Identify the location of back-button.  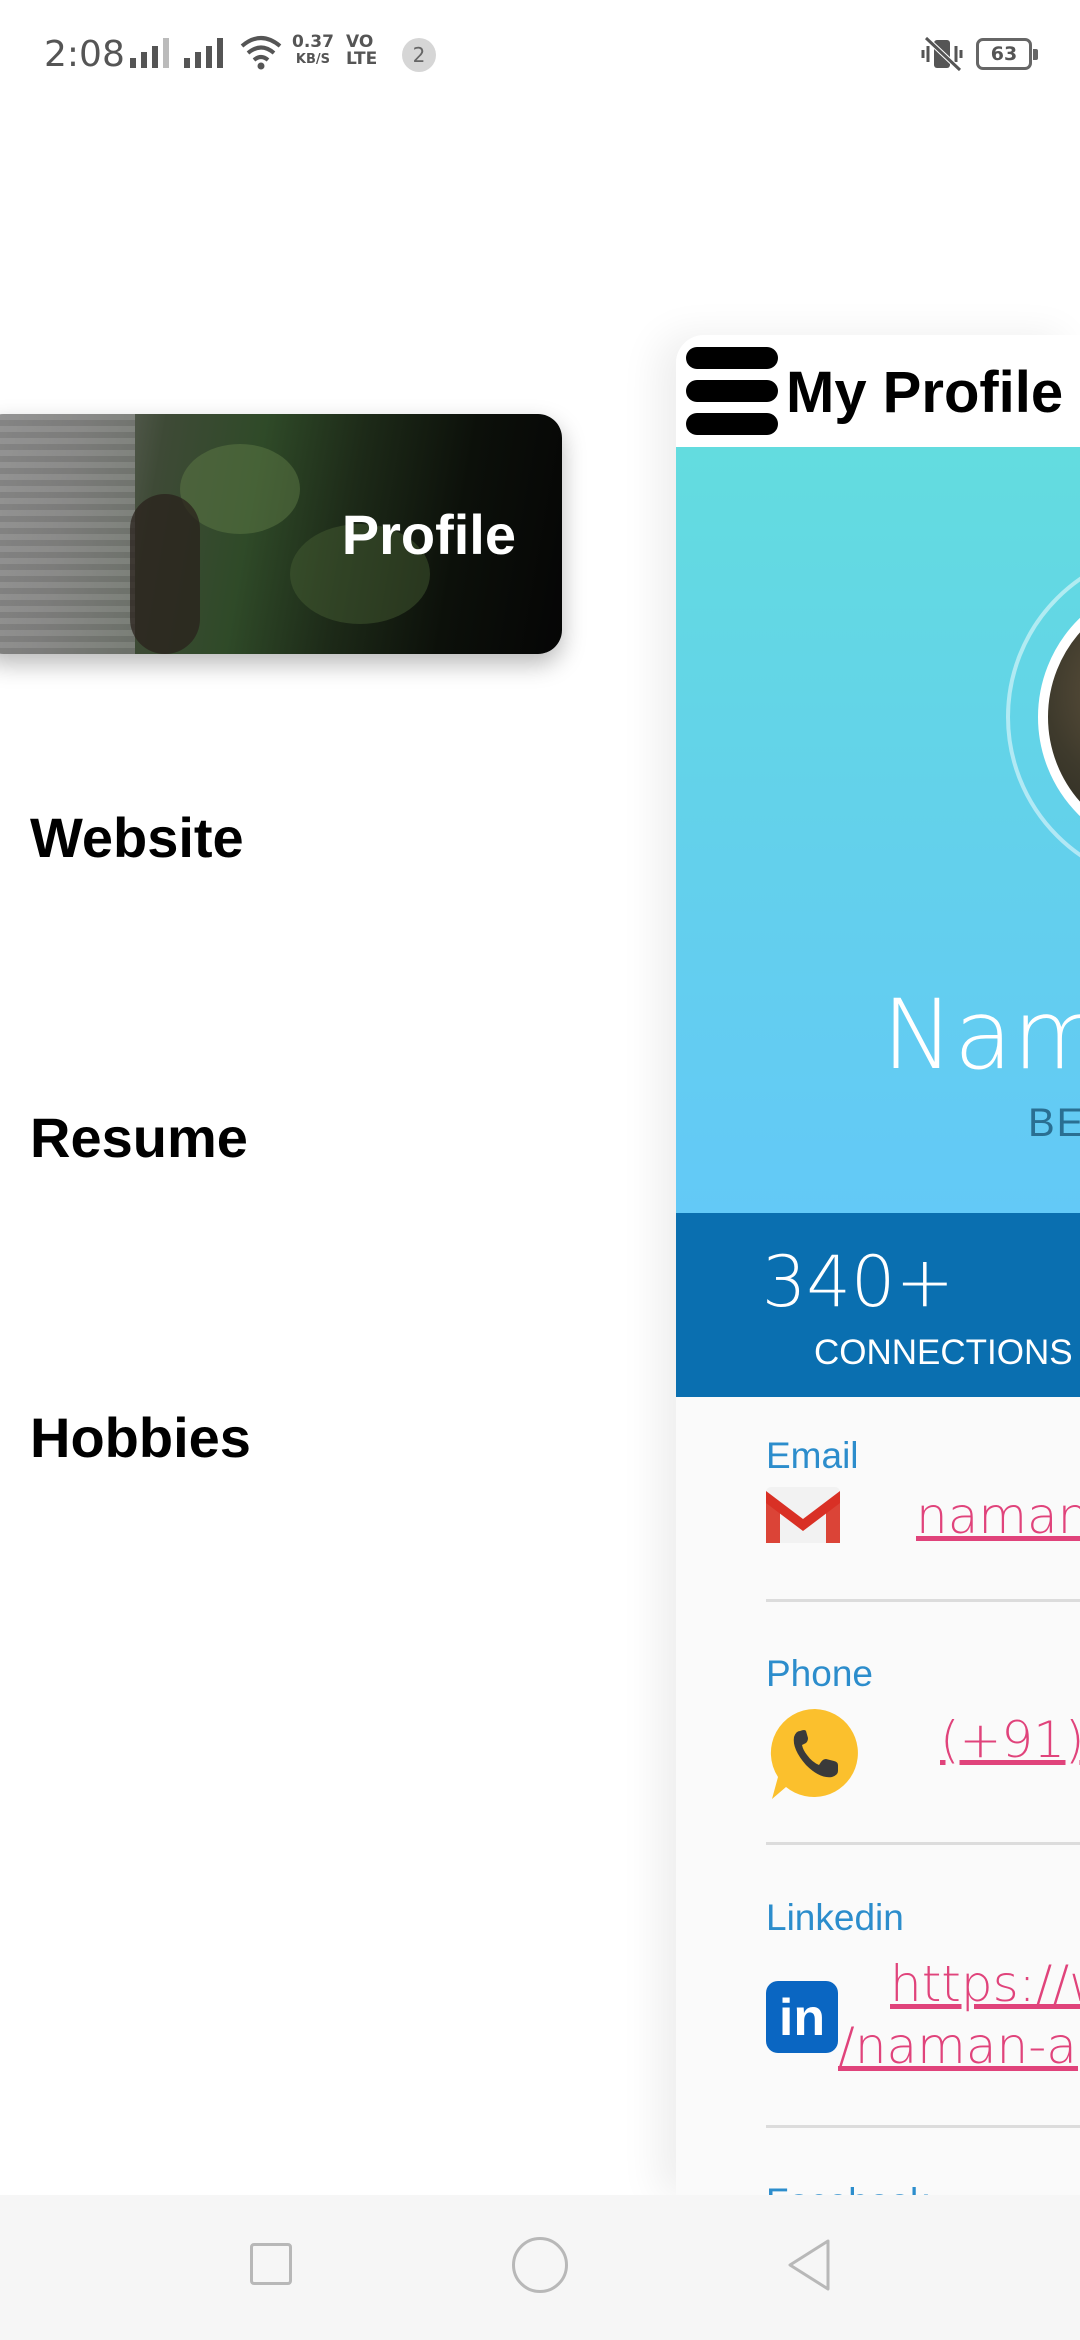
(809, 2265).